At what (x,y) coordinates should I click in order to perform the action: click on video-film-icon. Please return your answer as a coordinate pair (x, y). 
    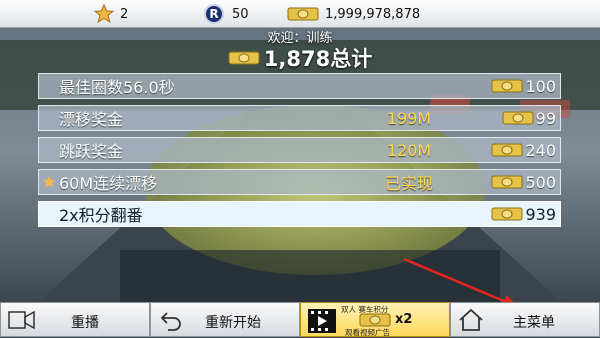
    Looking at the image, I should click on (322, 323).